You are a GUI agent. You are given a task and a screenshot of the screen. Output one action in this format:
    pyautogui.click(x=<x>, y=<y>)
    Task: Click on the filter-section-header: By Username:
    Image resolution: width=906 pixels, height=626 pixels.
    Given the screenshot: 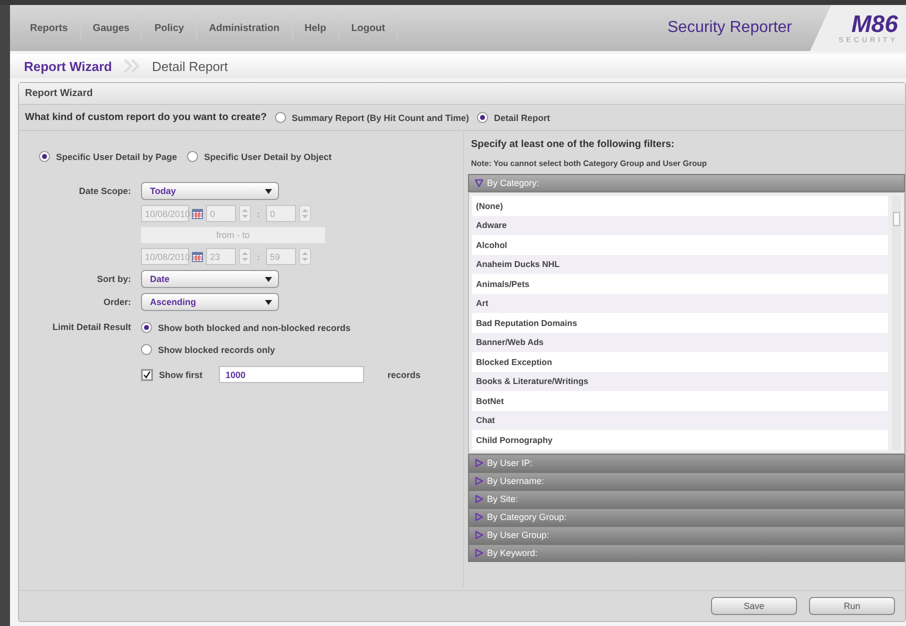 What is the action you would take?
    pyautogui.click(x=686, y=481)
    